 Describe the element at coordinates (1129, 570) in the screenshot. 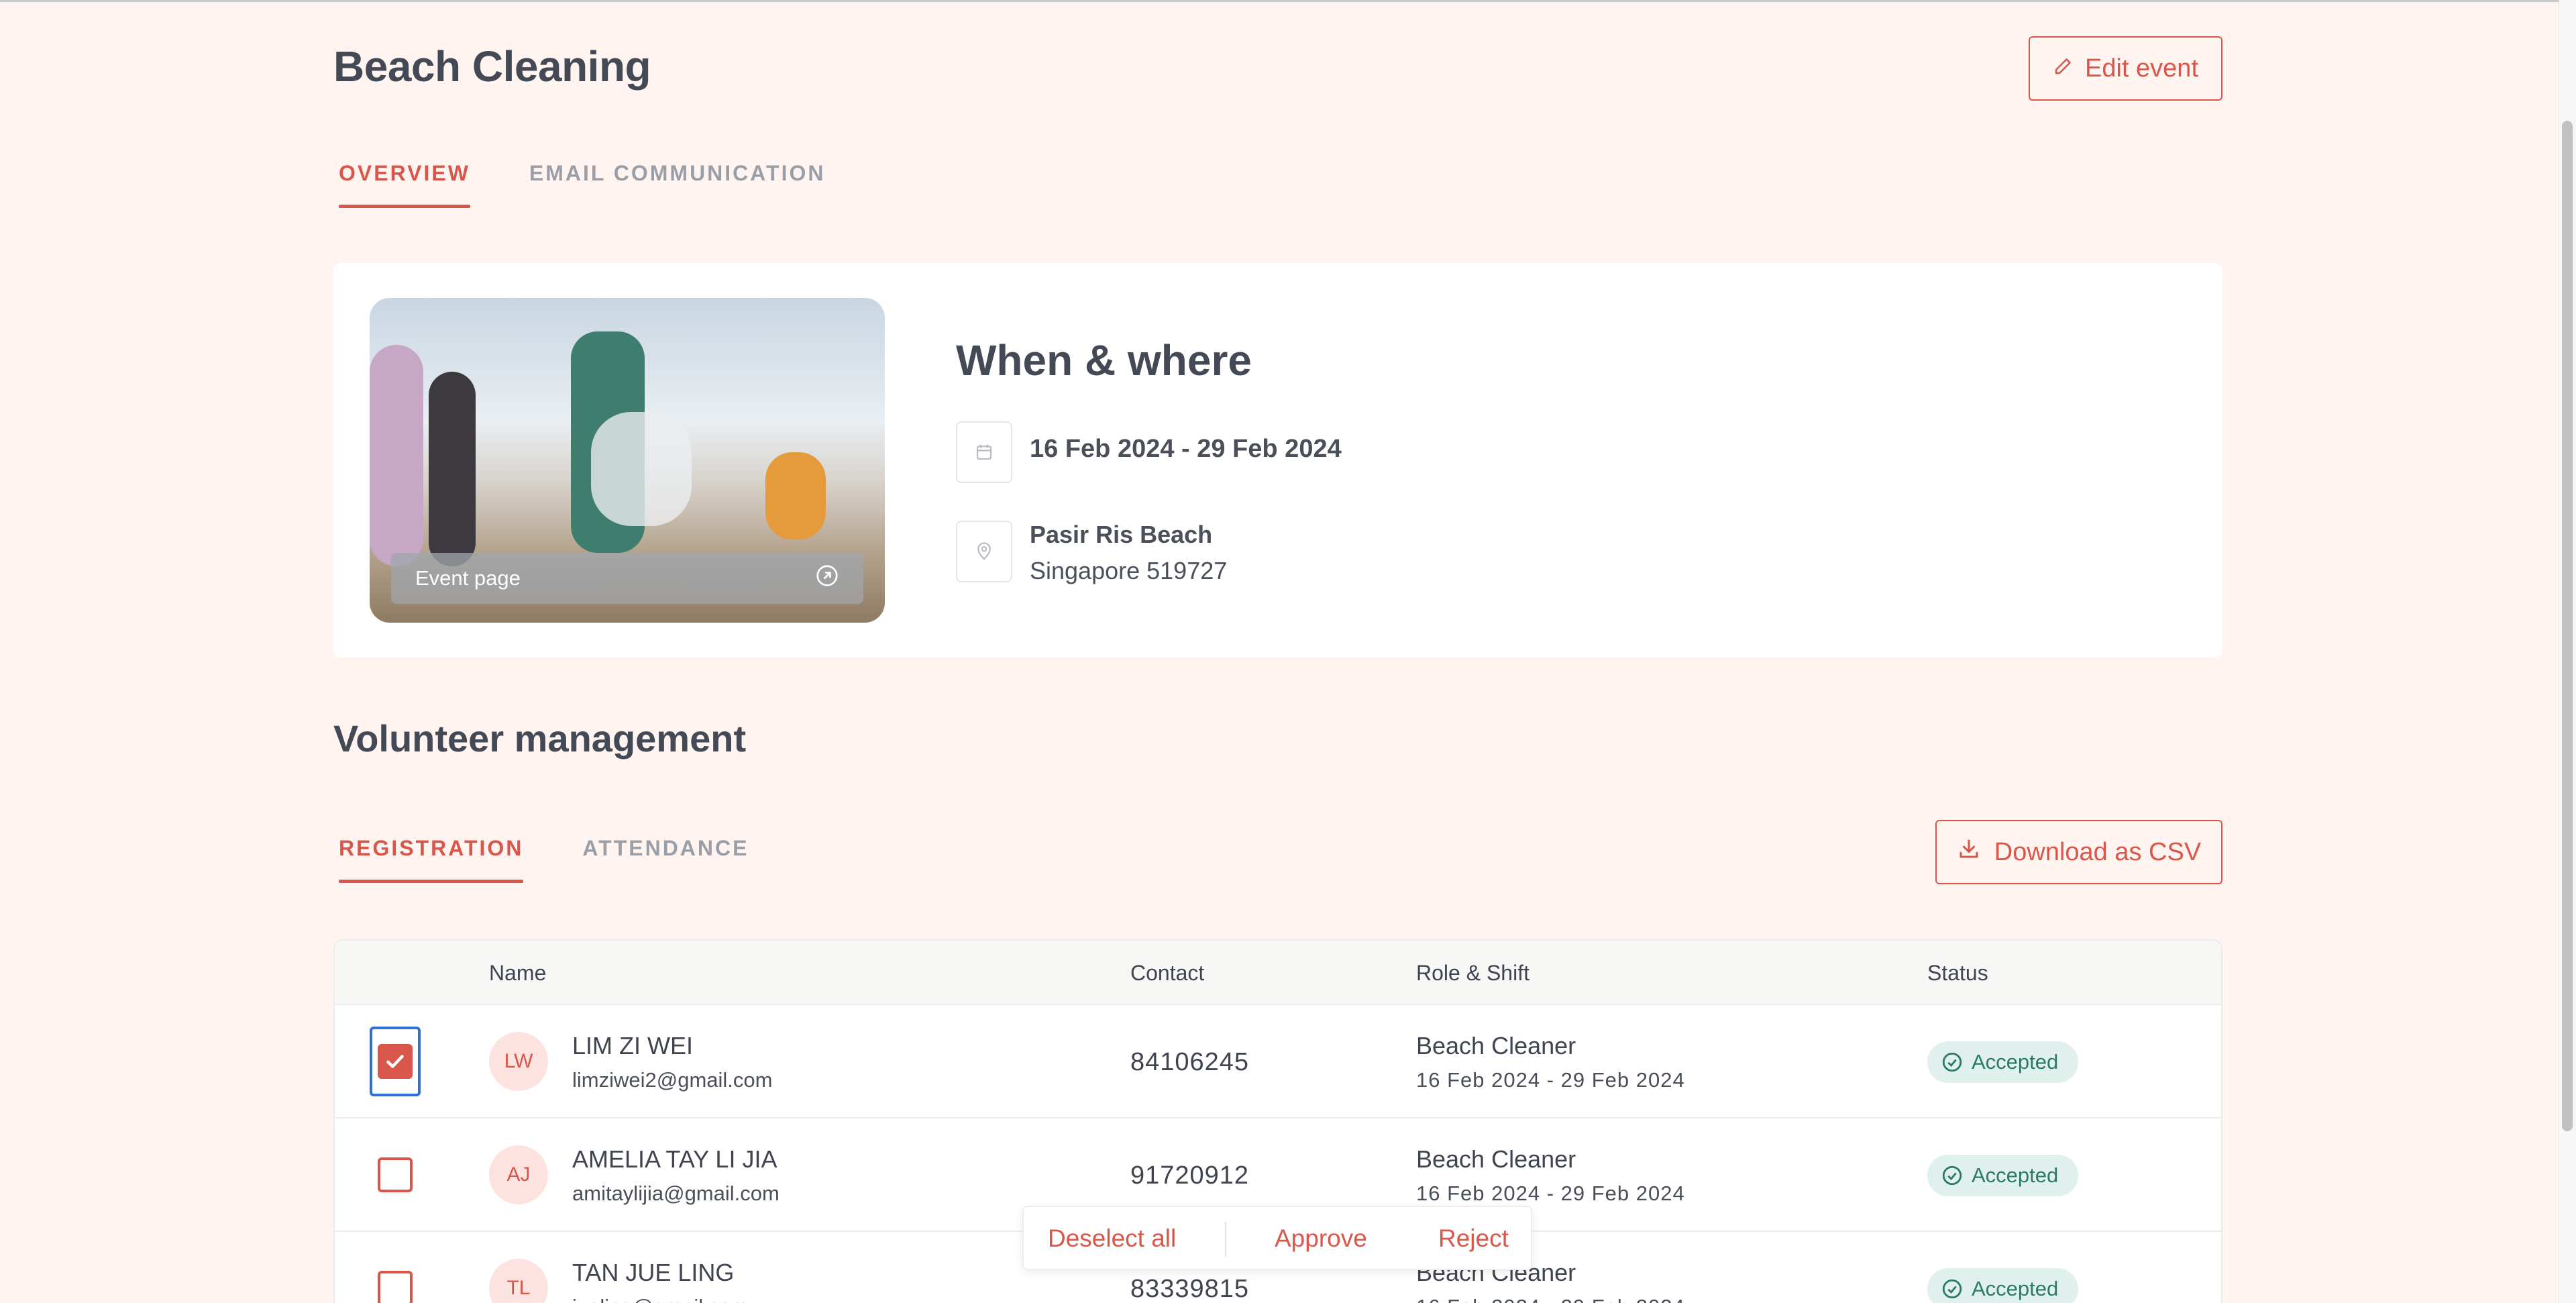

I see `location-address: Singapore 519727` at that location.